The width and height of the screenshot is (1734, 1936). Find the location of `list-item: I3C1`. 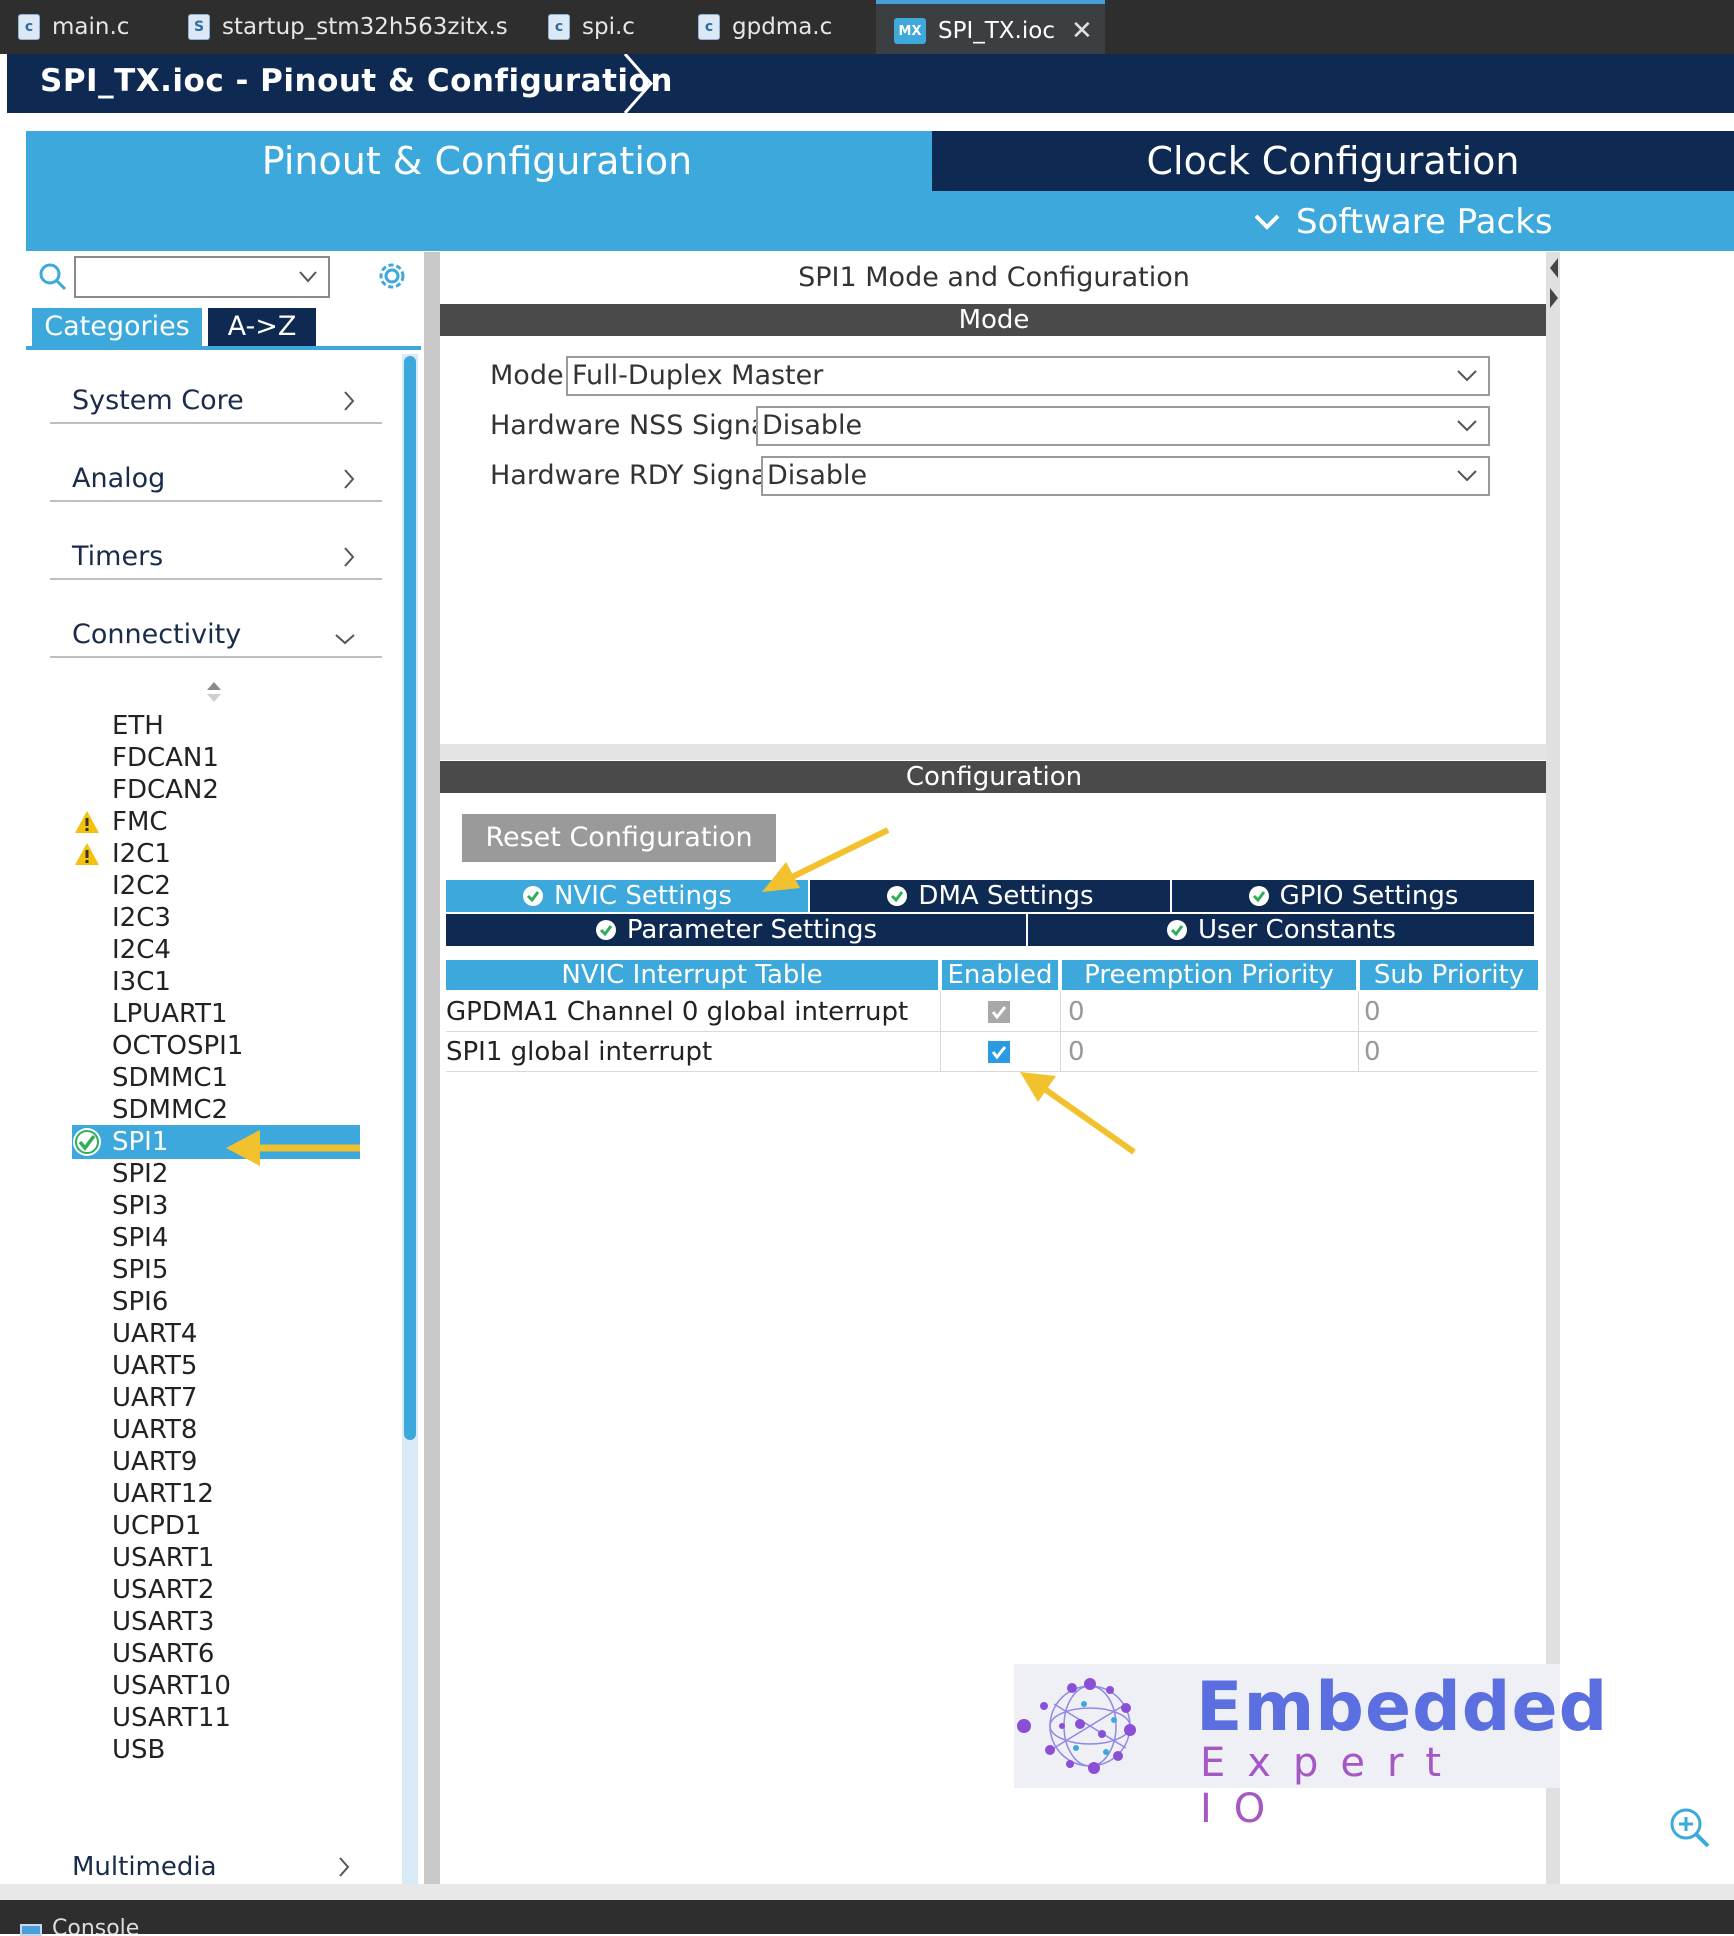

list-item: I3C1 is located at coordinates (141, 982).